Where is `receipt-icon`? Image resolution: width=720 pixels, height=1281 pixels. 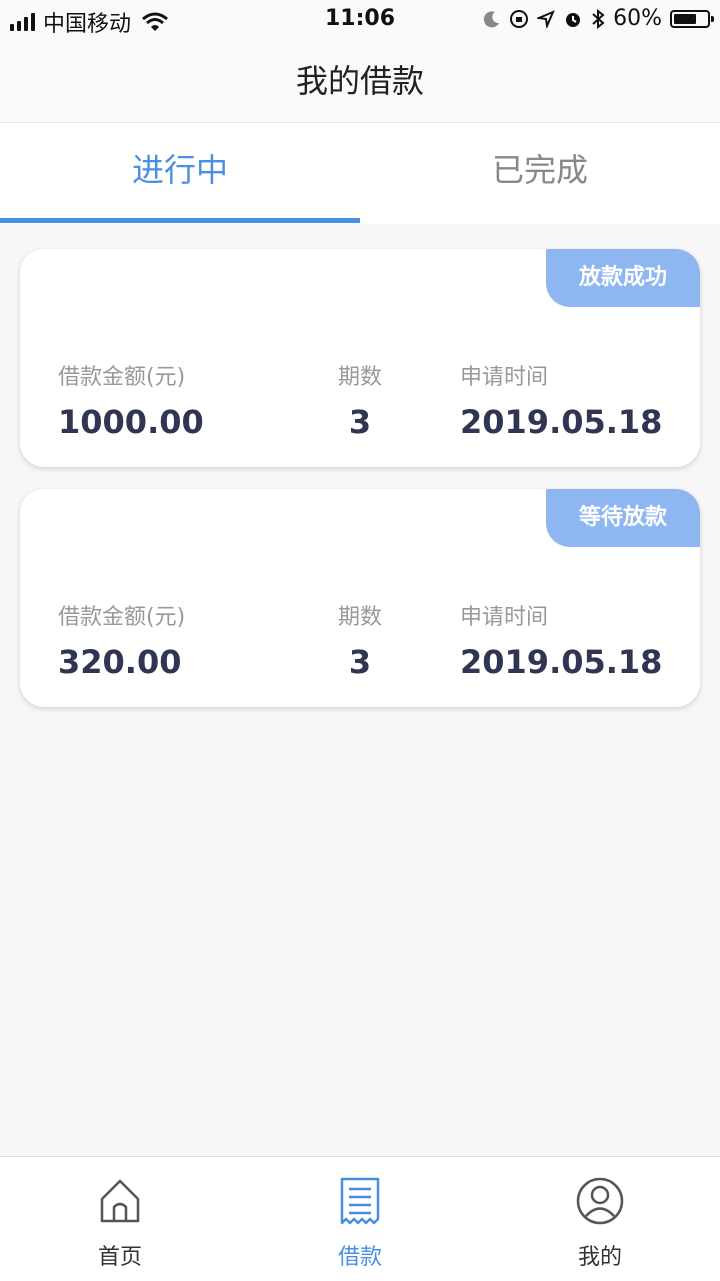
receipt-icon is located at coordinates (360, 1201).